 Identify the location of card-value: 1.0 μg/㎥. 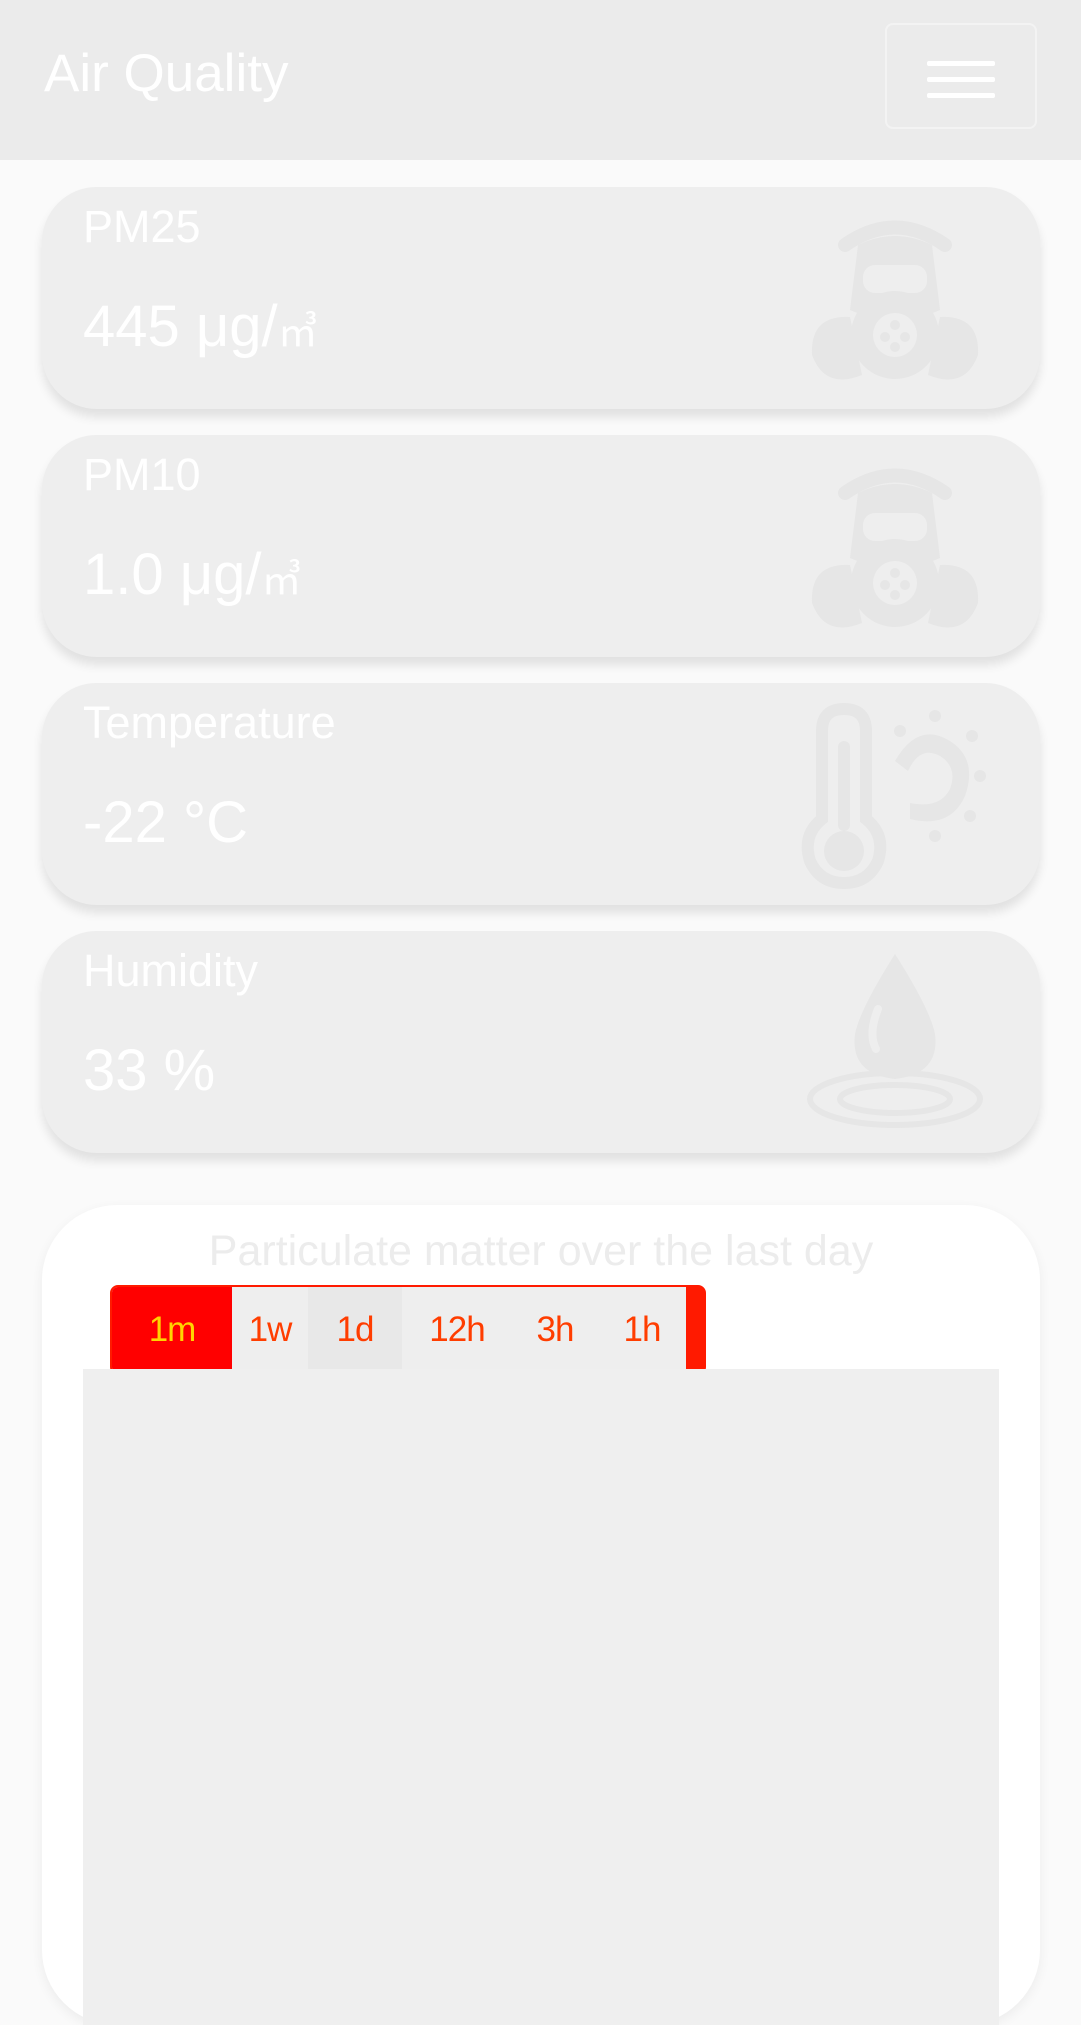
(192, 574).